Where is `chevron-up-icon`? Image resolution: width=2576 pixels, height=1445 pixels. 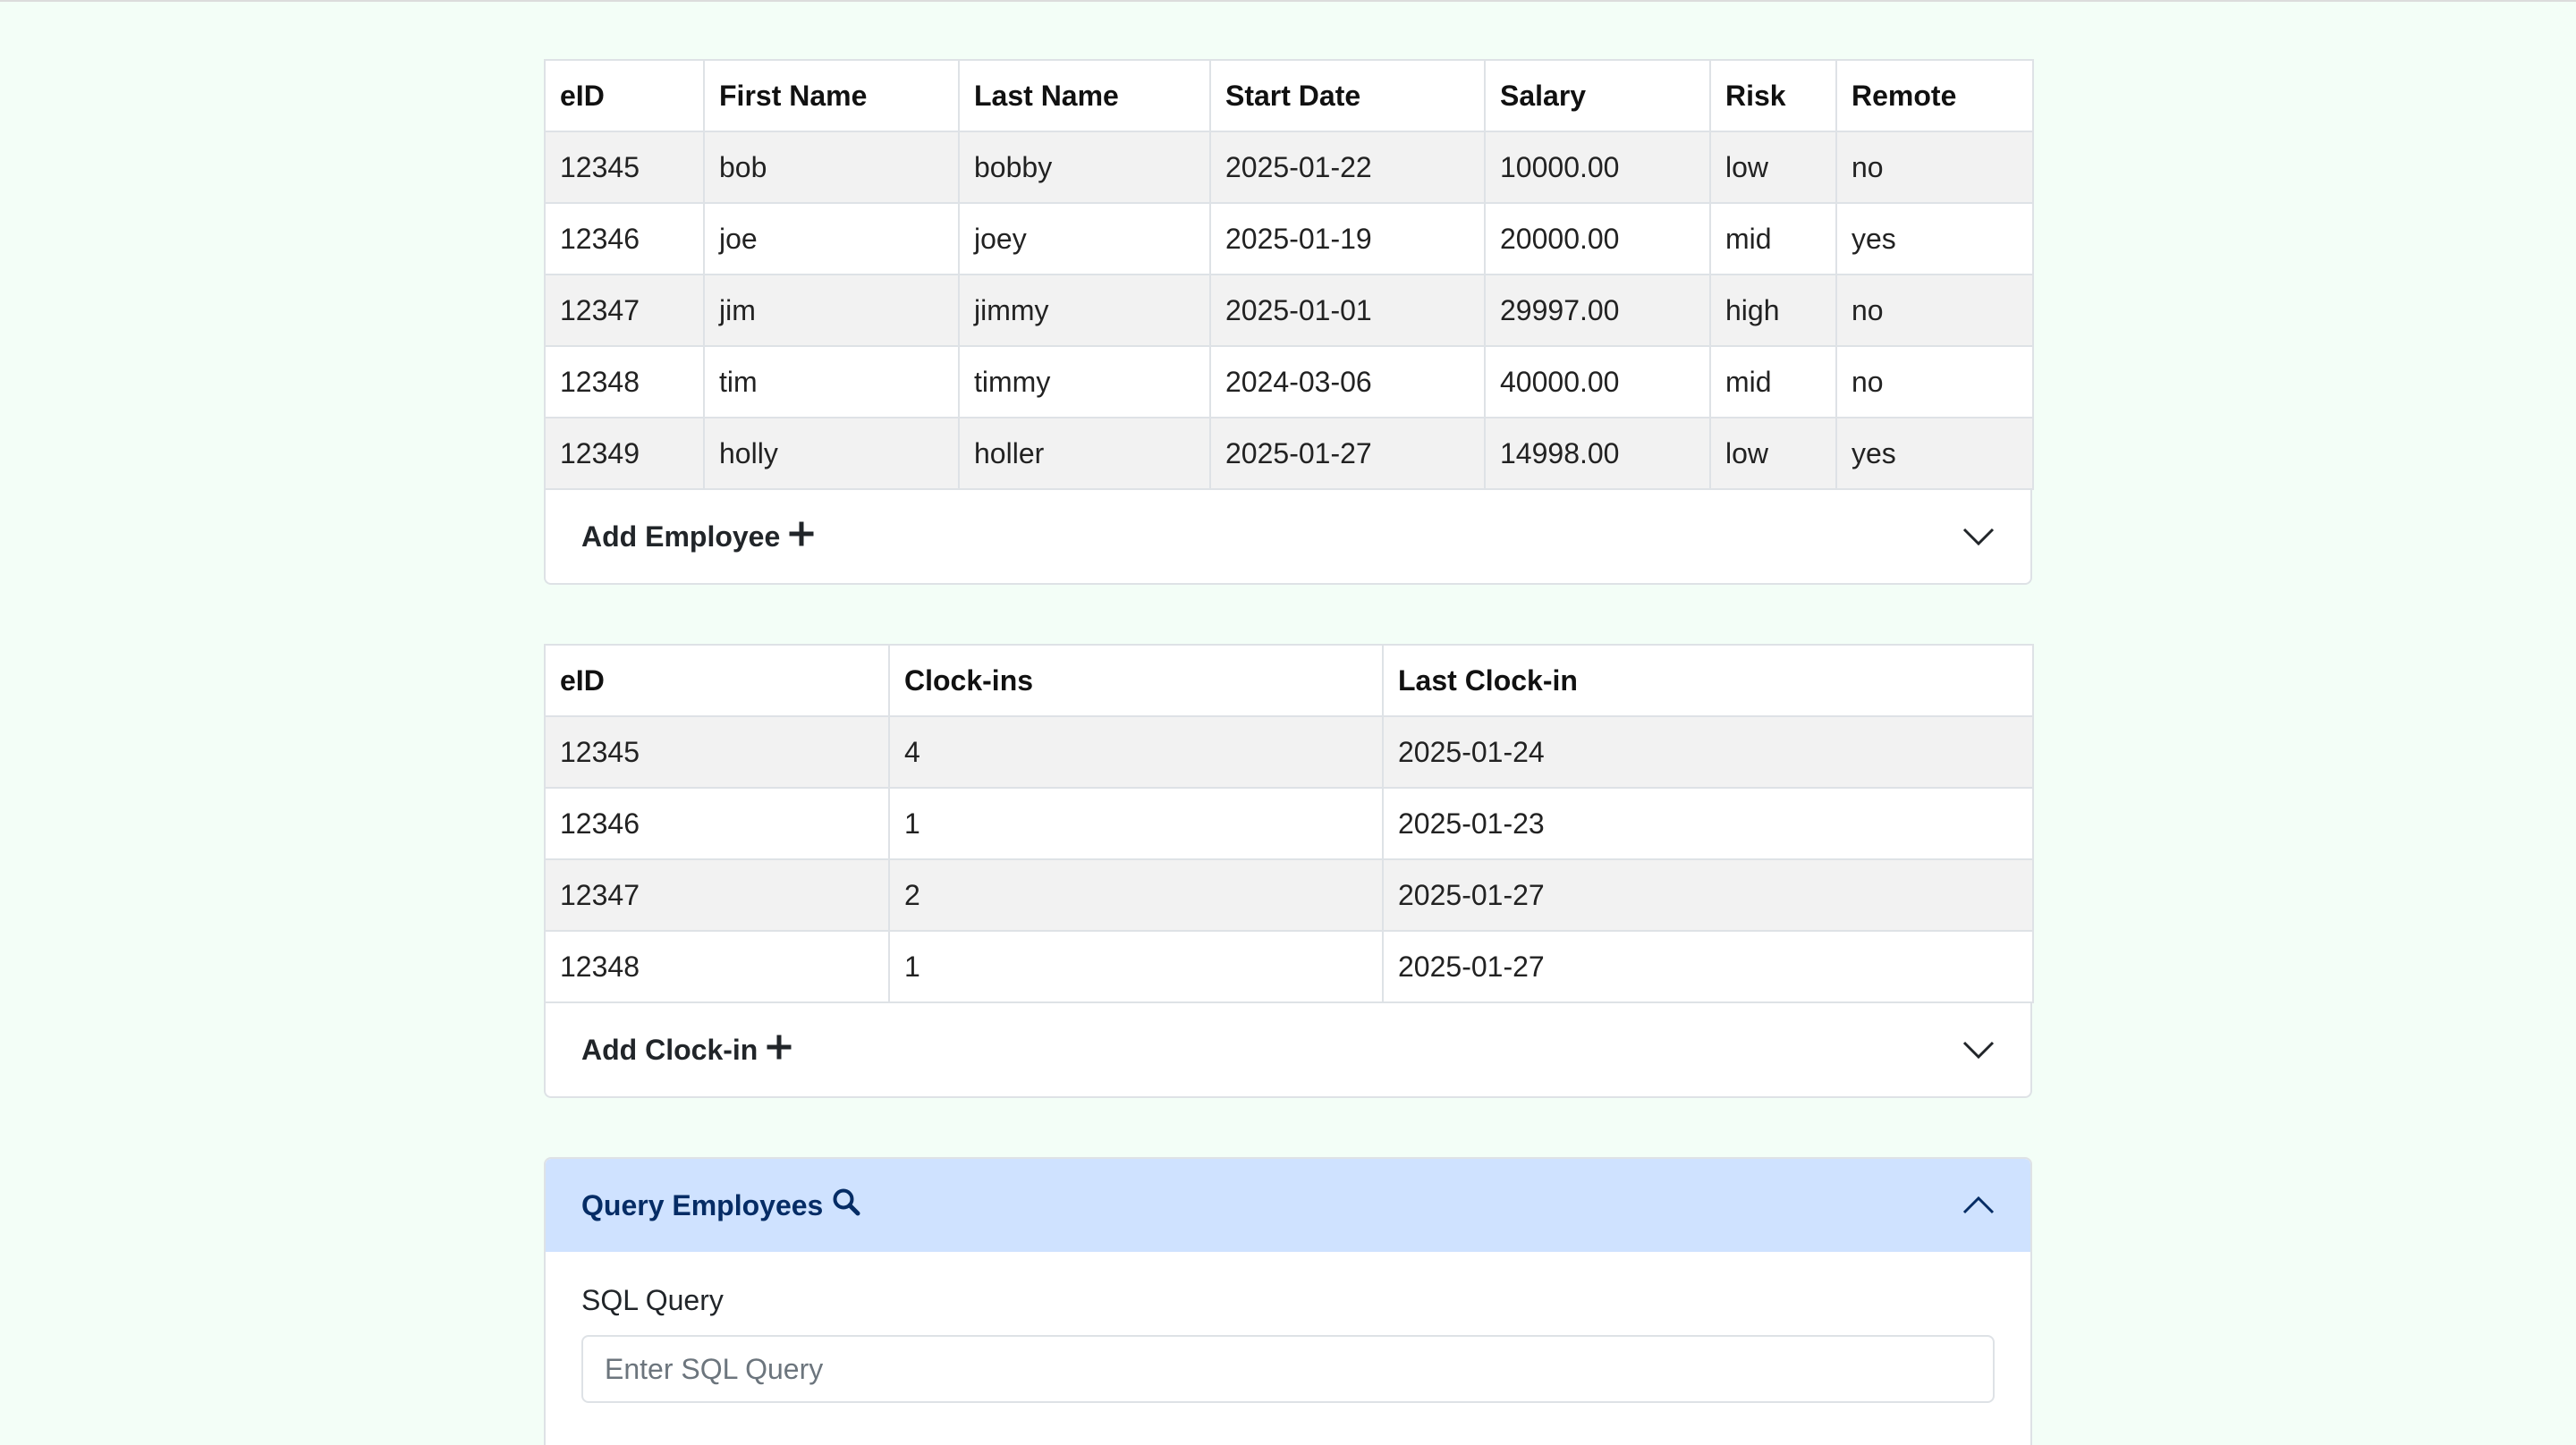
chevron-up-icon is located at coordinates (1978, 1205).